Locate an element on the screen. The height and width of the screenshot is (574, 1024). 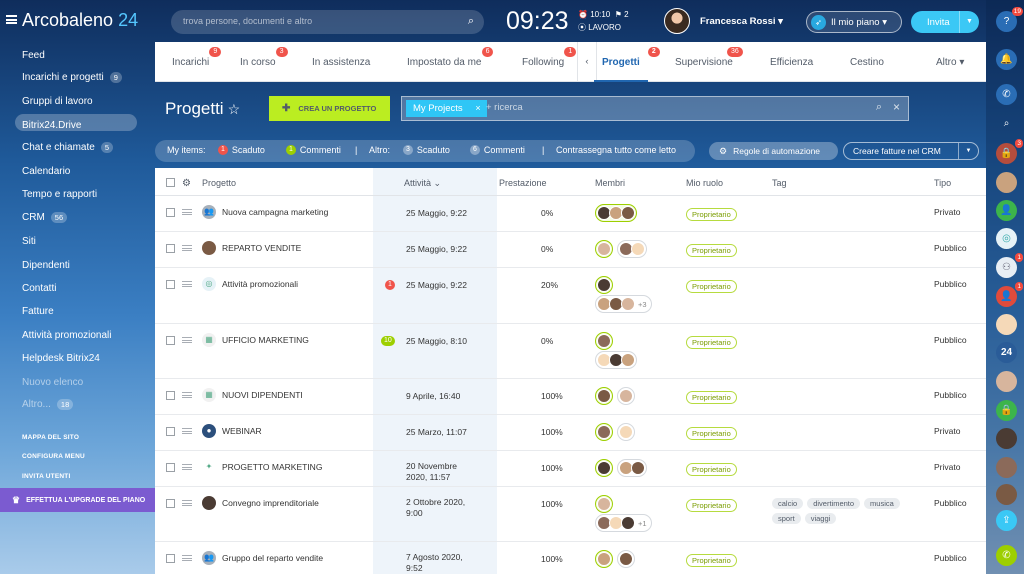
app-logo: Arcobaleno 24 is located at coordinates (80, 20).